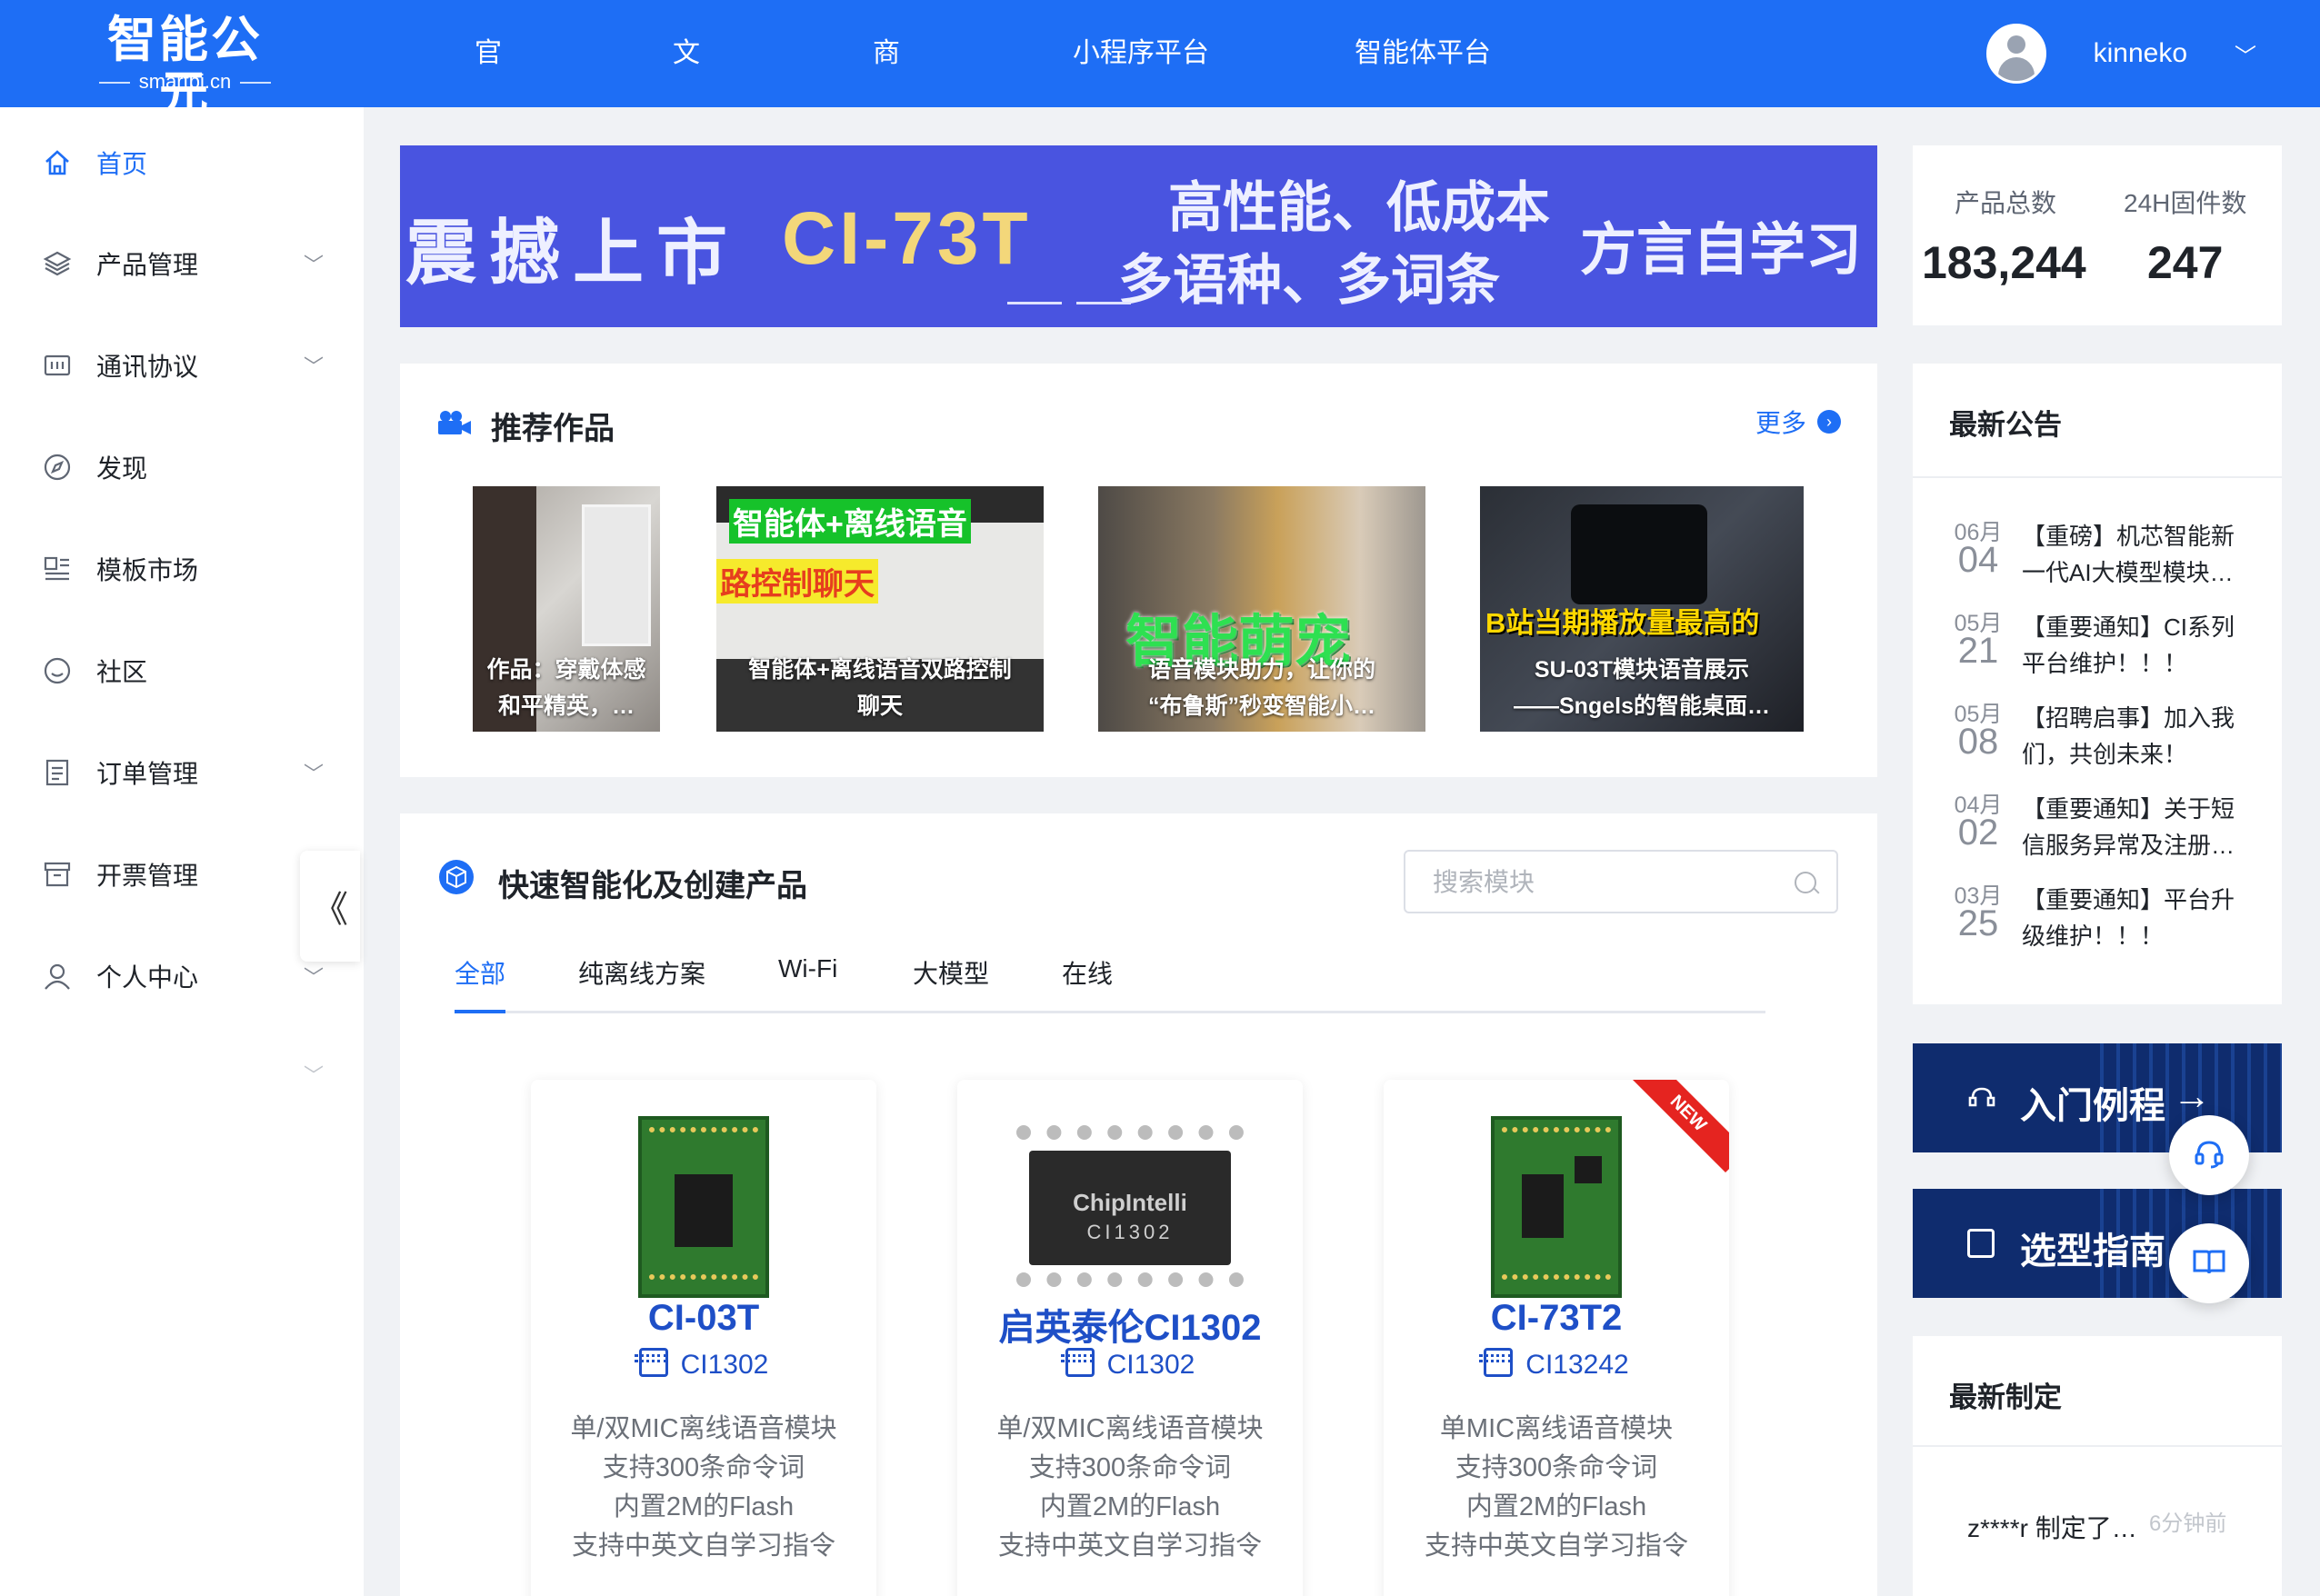 Image resolution: width=2320 pixels, height=1596 pixels. I want to click on announcement-item: 05月 08 【招聘启事】加入我们，共创未来！, so click(2104, 735).